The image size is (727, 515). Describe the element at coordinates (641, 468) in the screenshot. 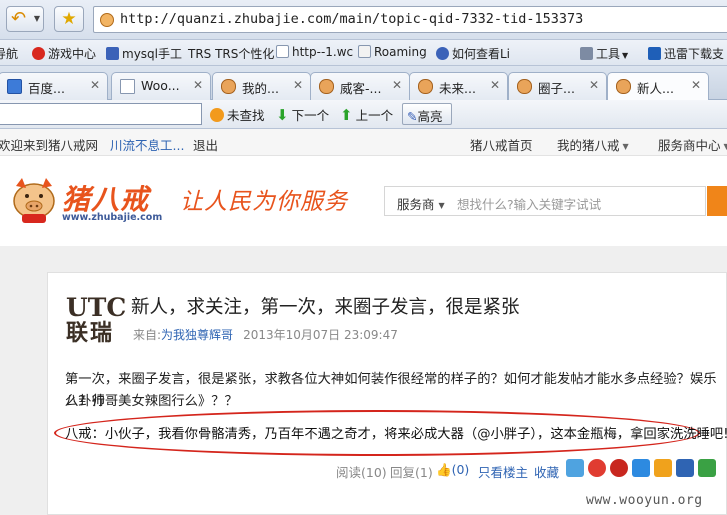

I see `qq-share-icon` at that location.